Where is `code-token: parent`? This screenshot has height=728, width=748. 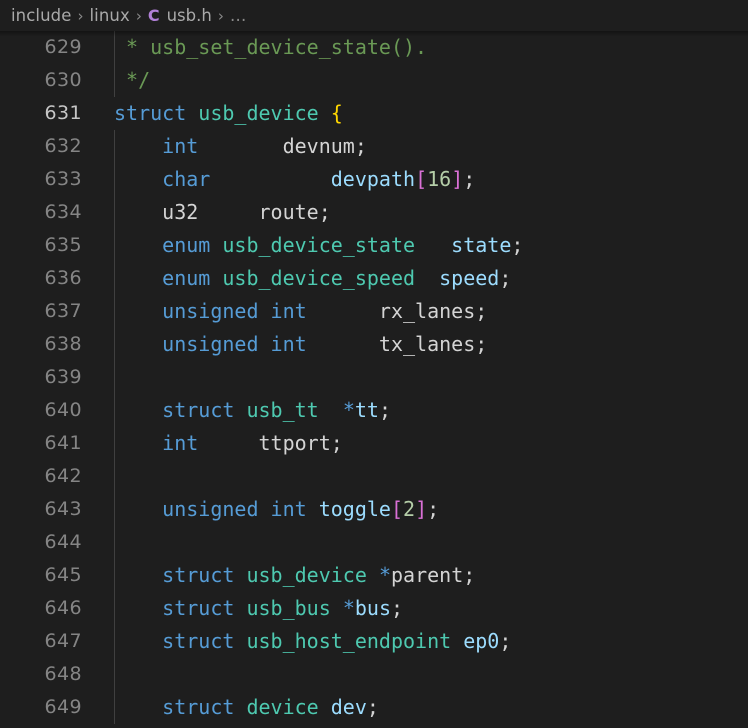 code-token: parent is located at coordinates (427, 575).